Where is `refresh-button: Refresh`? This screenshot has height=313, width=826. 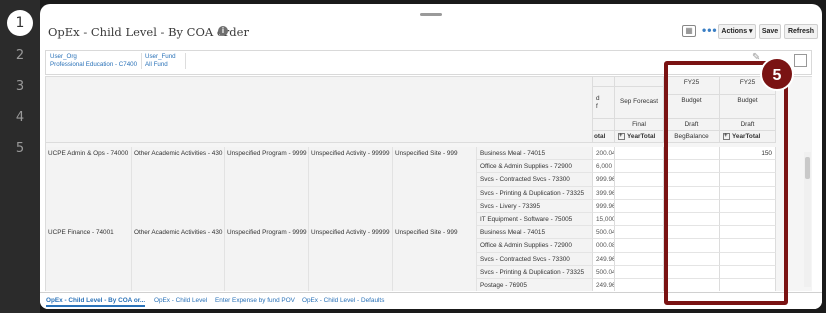
refresh-button: Refresh is located at coordinates (801, 31).